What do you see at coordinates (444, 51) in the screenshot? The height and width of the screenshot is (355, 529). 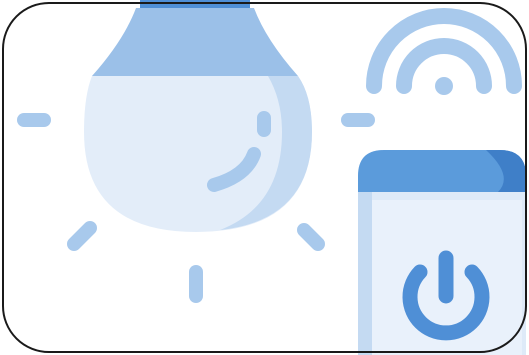 I see `wifi-signal-icon` at bounding box center [444, 51].